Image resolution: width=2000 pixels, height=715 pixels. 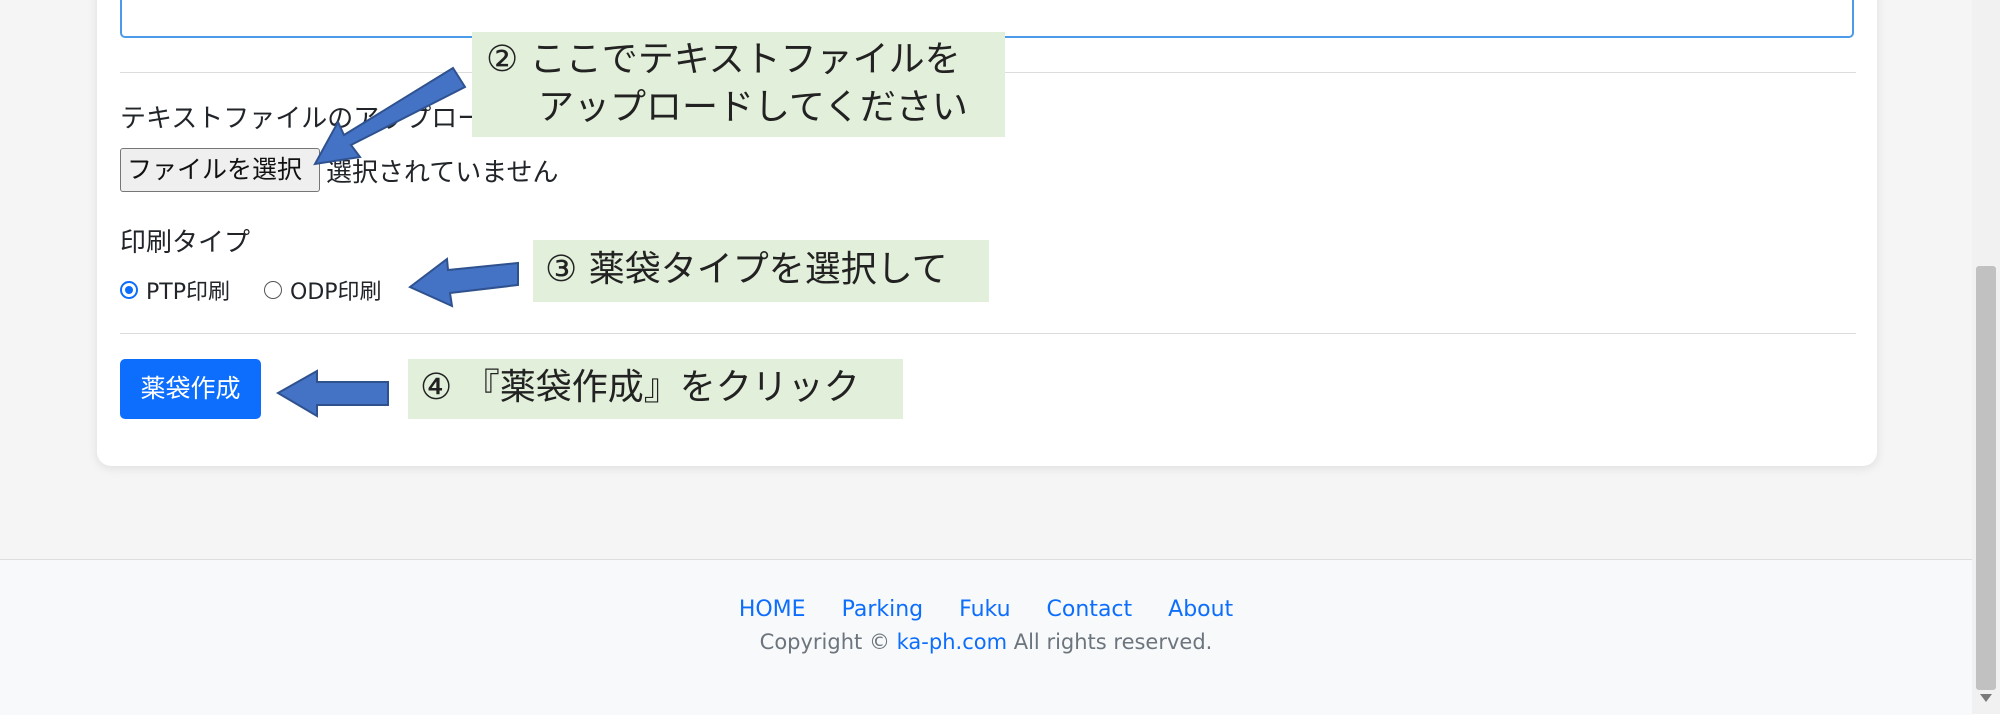 What do you see at coordinates (1986, 698) in the screenshot?
I see `scroll-down-arrow-icon` at bounding box center [1986, 698].